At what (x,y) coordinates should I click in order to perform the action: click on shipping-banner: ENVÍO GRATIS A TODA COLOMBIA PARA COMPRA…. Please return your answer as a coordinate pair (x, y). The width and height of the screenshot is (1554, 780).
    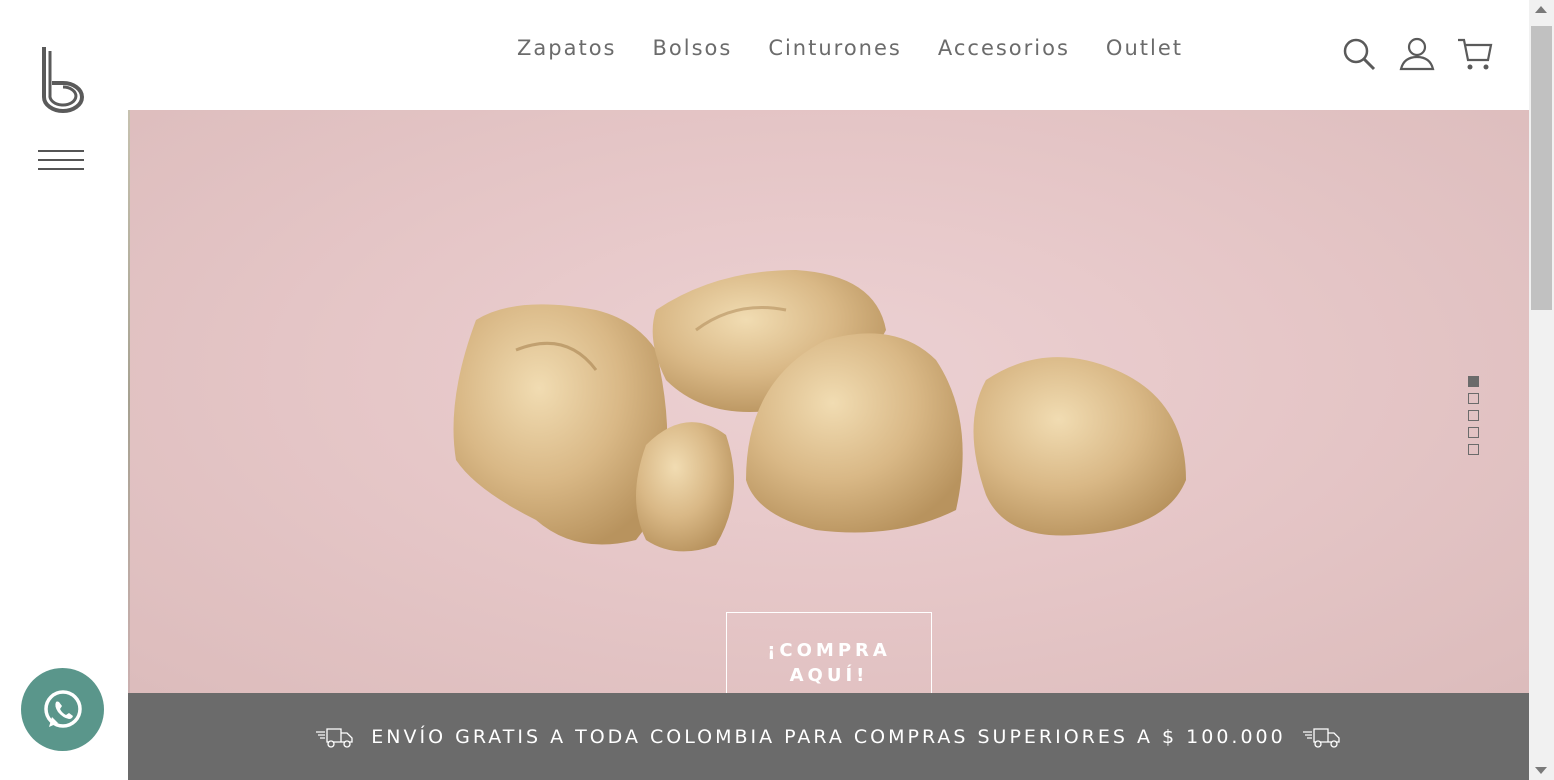
    Looking at the image, I should click on (828, 736).